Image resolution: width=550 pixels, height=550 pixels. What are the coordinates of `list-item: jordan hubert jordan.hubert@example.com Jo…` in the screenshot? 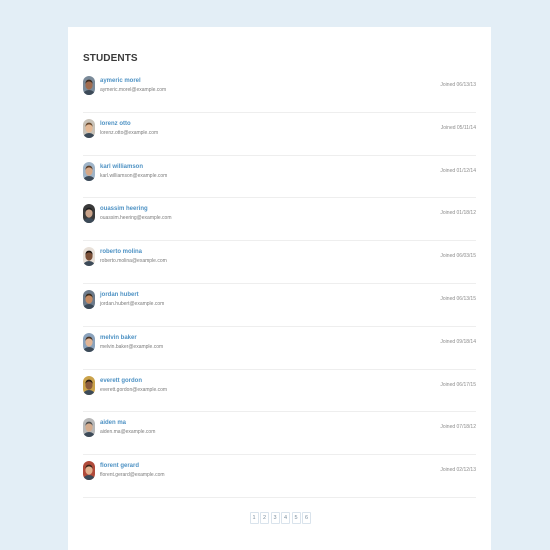 It's located at (279, 305).